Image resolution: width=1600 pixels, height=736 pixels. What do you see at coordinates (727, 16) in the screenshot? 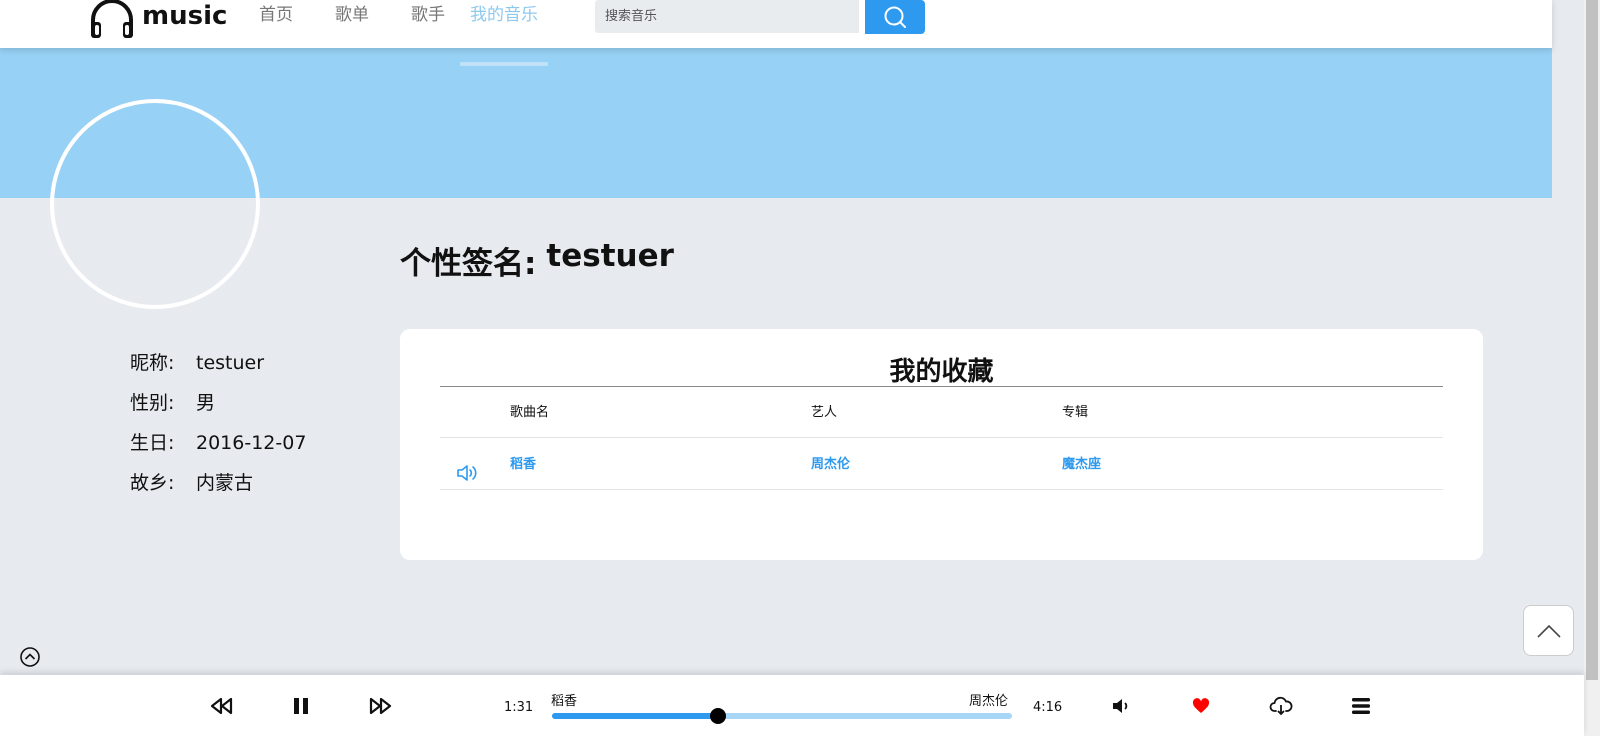
I see `search-input` at bounding box center [727, 16].